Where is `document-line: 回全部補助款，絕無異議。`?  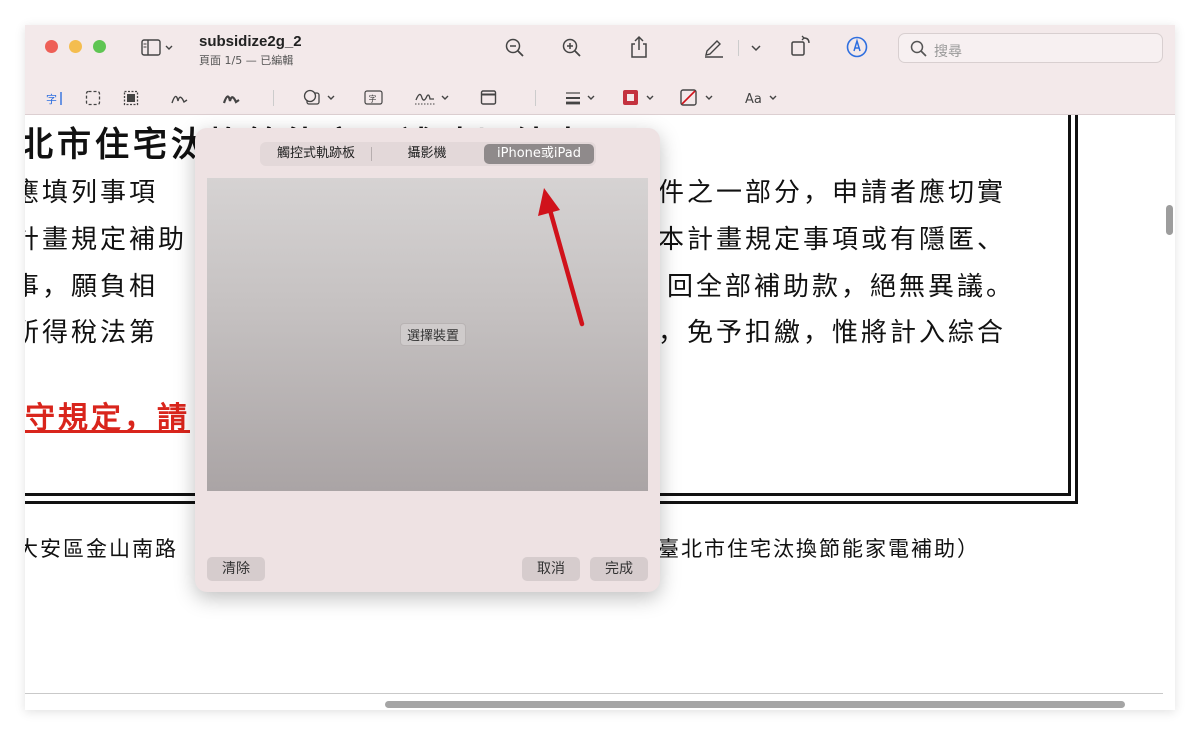 document-line: 回全部補助款，絕無異議。 is located at coordinates (841, 287).